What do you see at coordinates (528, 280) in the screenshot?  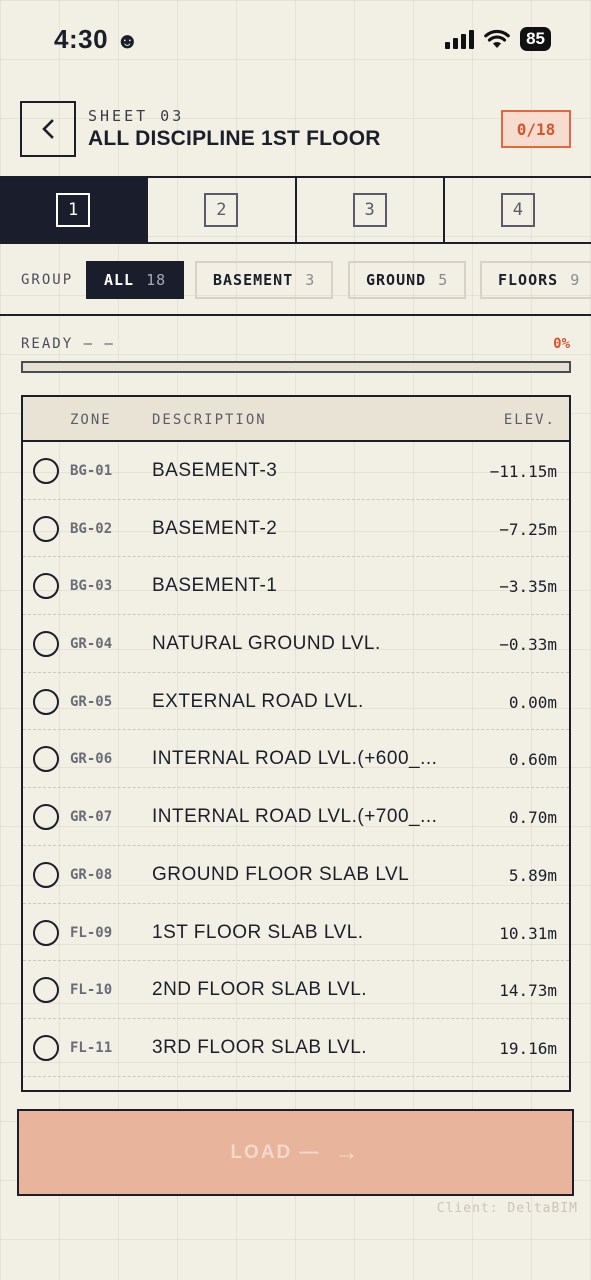 I see `chip-label: FLOORS` at bounding box center [528, 280].